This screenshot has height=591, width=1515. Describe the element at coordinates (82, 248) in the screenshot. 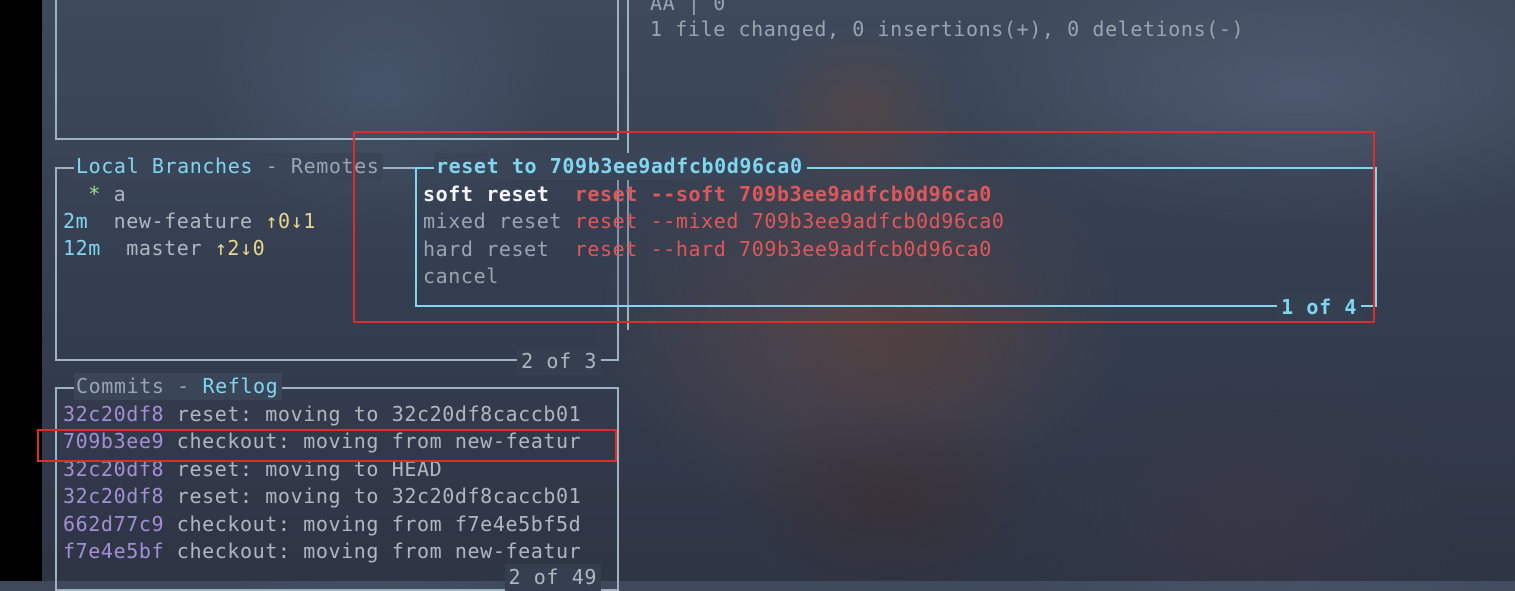

I see `branch-age: 12m` at that location.